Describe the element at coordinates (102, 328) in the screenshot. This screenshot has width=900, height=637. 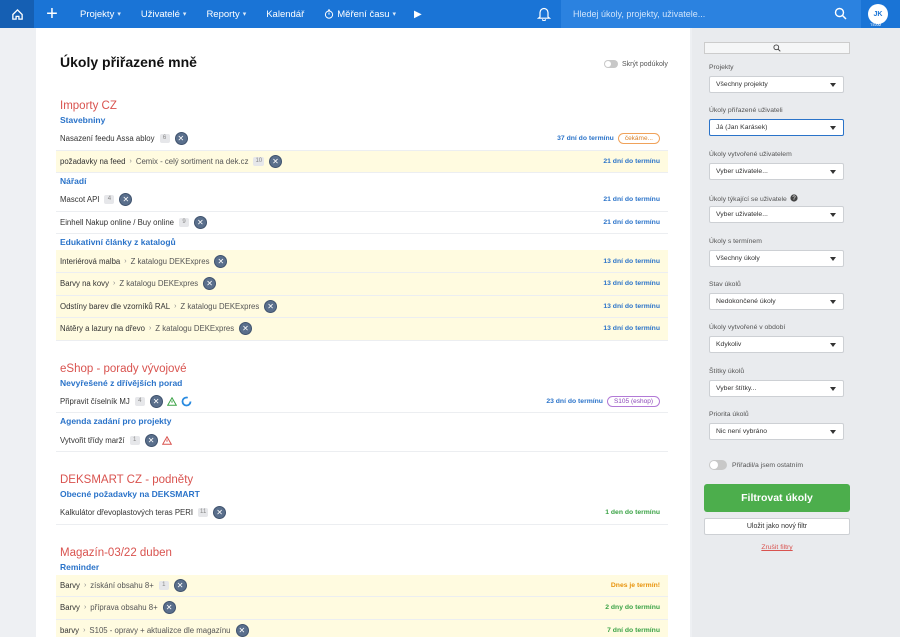
I see `task-name: Nátěry a lazury na dřevo` at that location.